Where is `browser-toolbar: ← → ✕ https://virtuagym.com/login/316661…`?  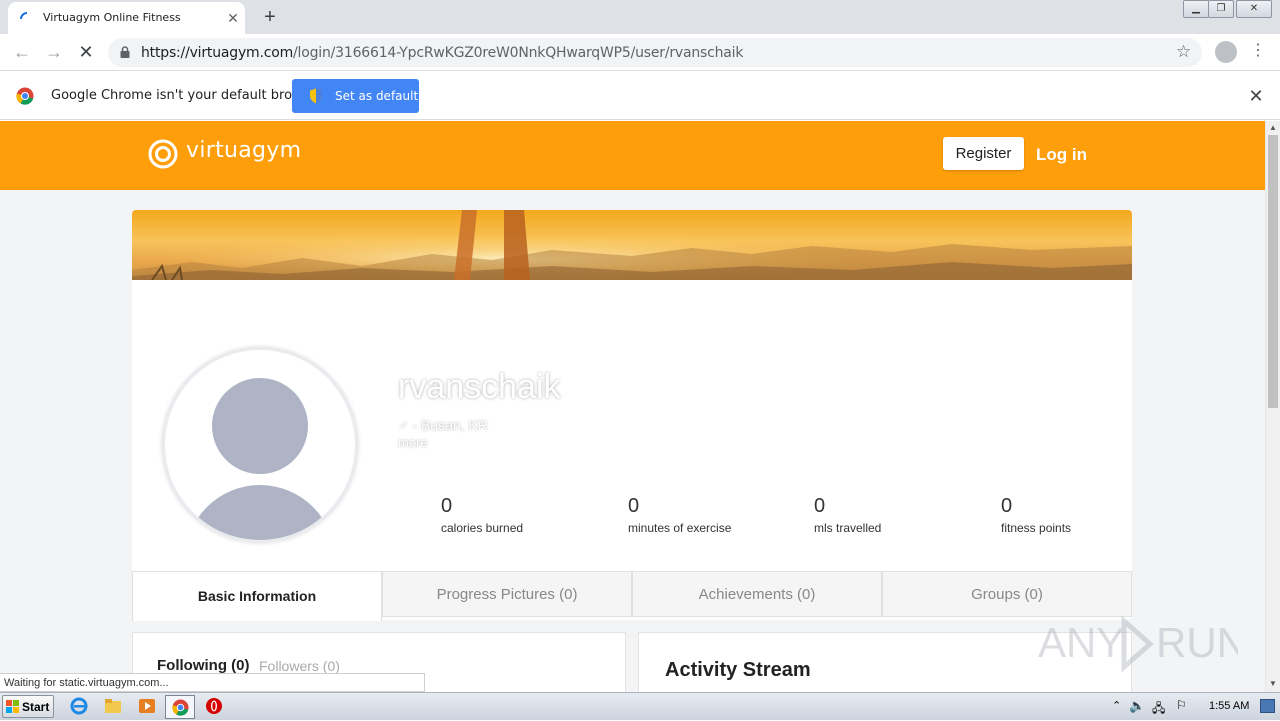
browser-toolbar: ← → ✕ https://virtuagym.com/login/316661… is located at coordinates (640, 52).